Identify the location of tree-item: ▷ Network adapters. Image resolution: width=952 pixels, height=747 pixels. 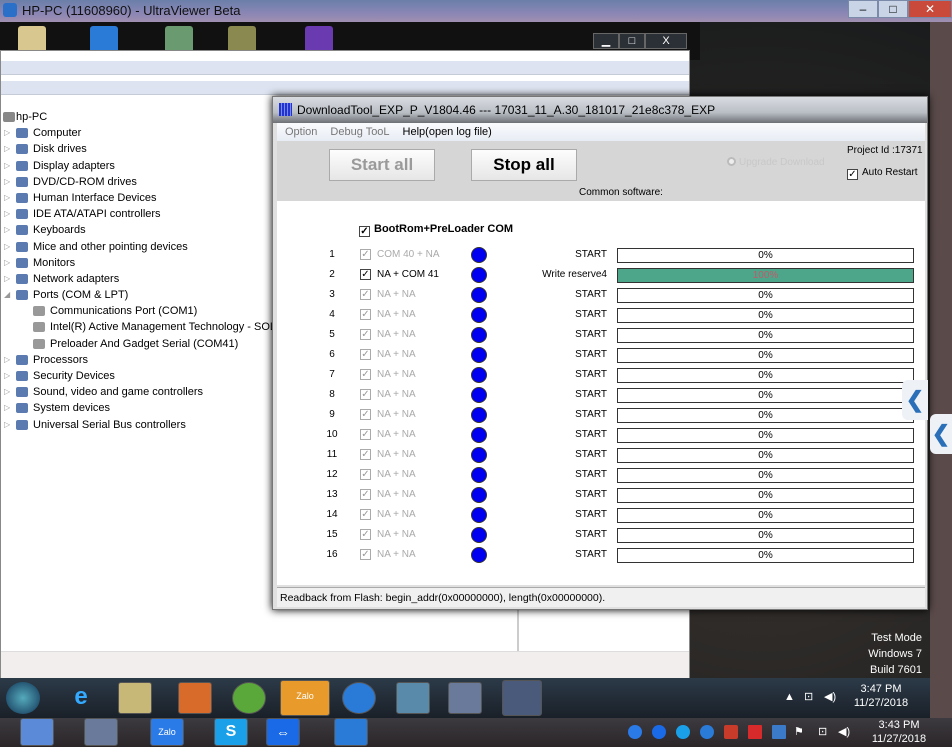
(137, 279).